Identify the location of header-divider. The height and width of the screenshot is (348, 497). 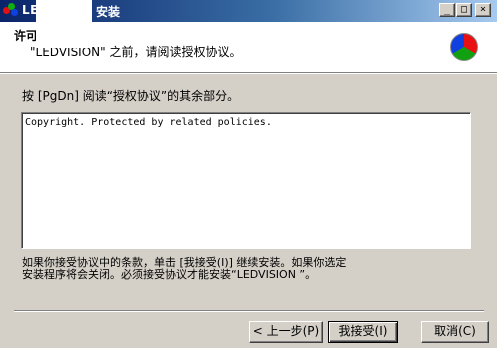
(248, 73).